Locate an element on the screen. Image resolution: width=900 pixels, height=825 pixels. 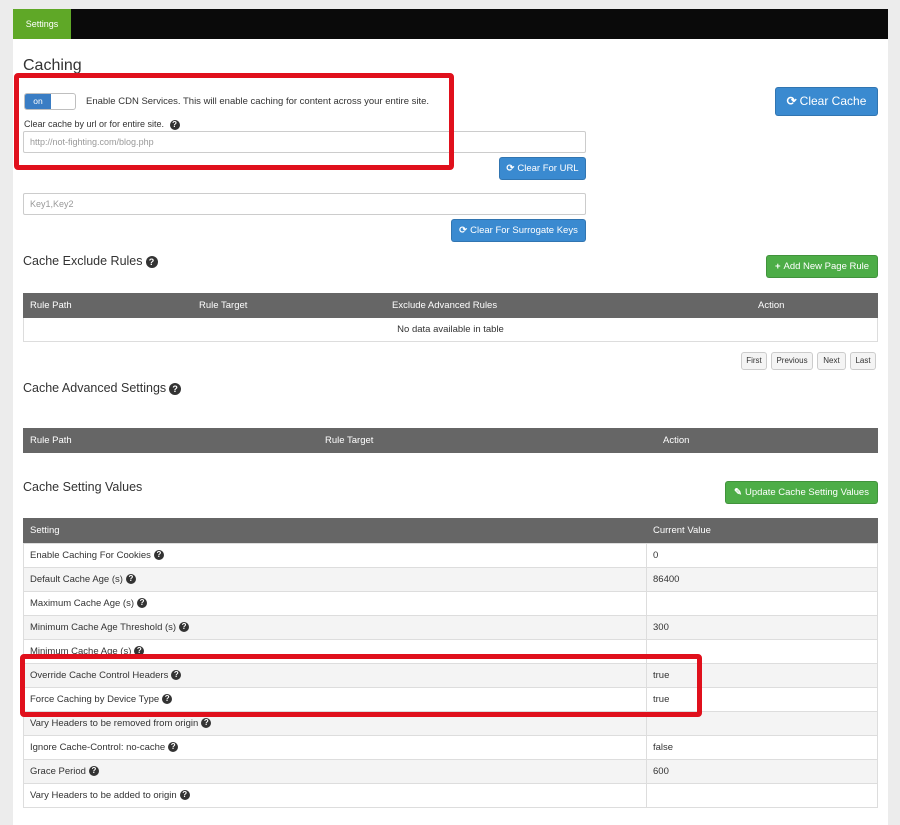
advanced-settings-header: Rule Path Rule Target Action is located at coordinates (450, 440).